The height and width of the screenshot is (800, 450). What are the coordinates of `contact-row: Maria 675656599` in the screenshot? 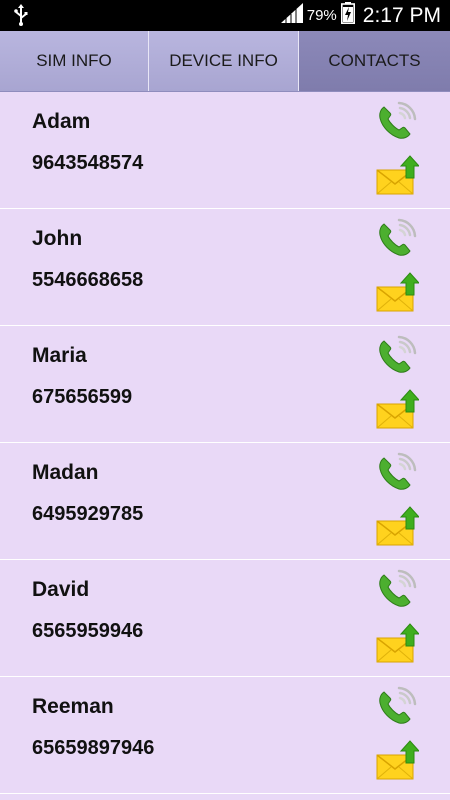 It's located at (225, 384).